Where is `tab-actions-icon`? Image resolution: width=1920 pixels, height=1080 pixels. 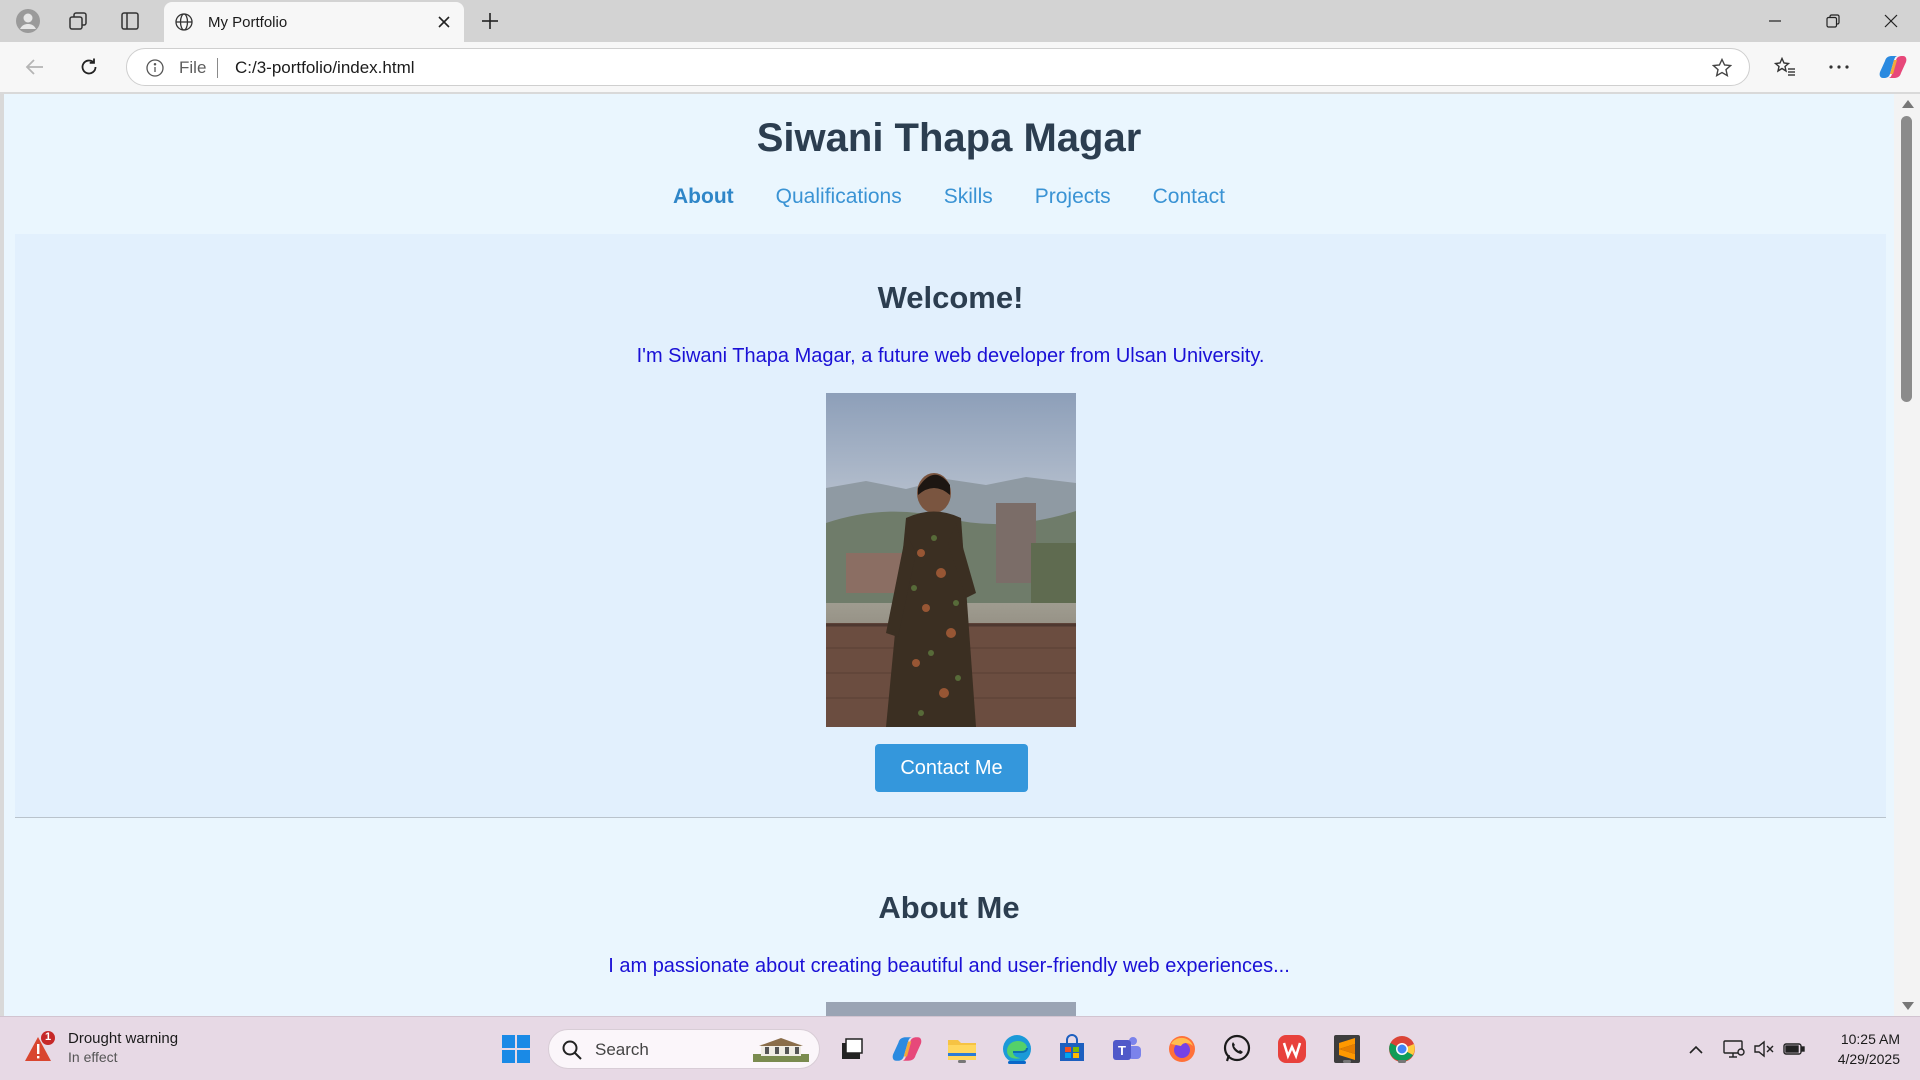
tab-actions-icon is located at coordinates (130, 21).